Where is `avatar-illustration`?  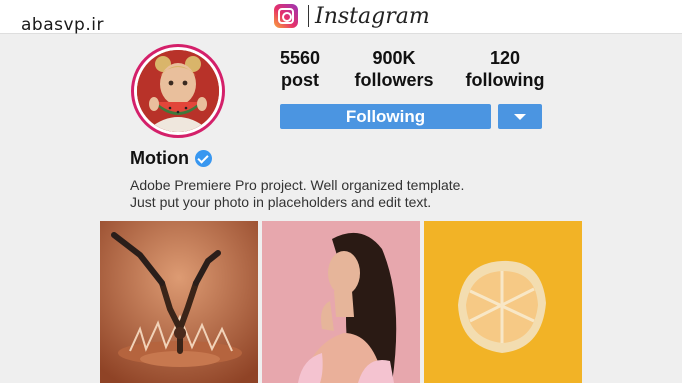 avatar-illustration is located at coordinates (178, 91).